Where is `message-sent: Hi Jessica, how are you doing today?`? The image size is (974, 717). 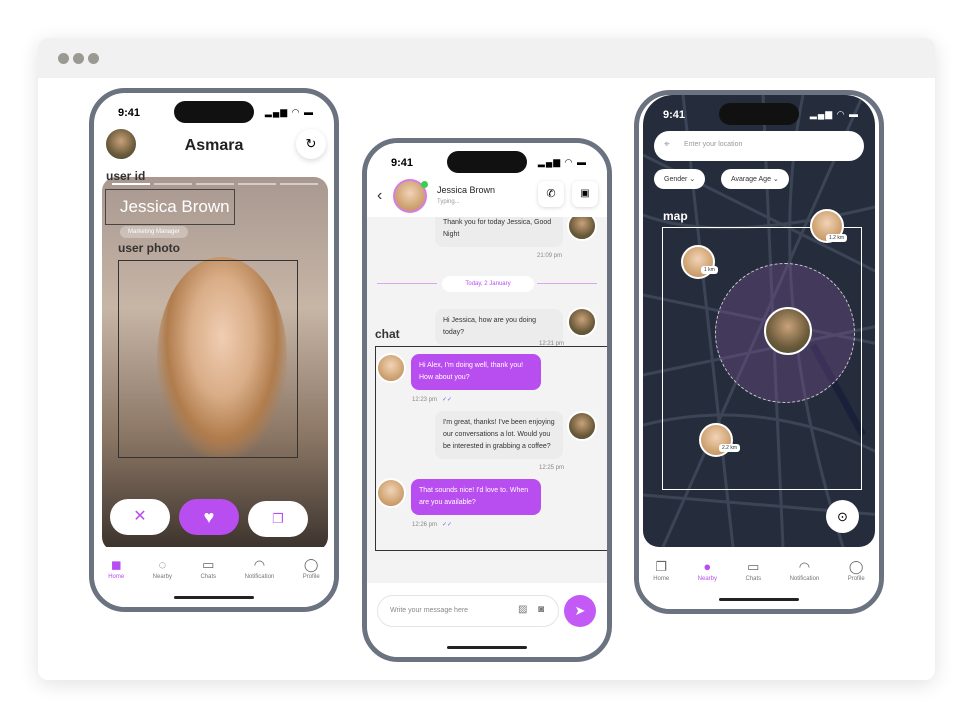 message-sent: Hi Jessica, how are you doing today? is located at coordinates (499, 327).